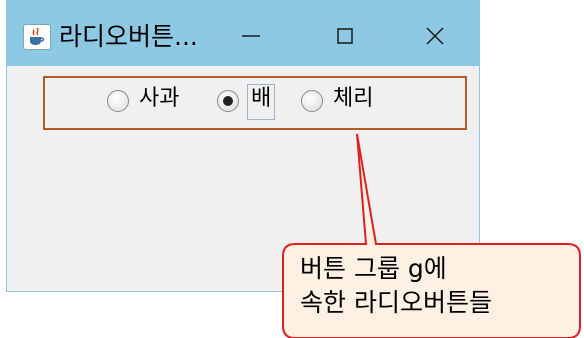 The image size is (584, 338). What do you see at coordinates (373, 268) in the screenshot?
I see `callout-line-1: 버튼 그룹 g에` at bounding box center [373, 268].